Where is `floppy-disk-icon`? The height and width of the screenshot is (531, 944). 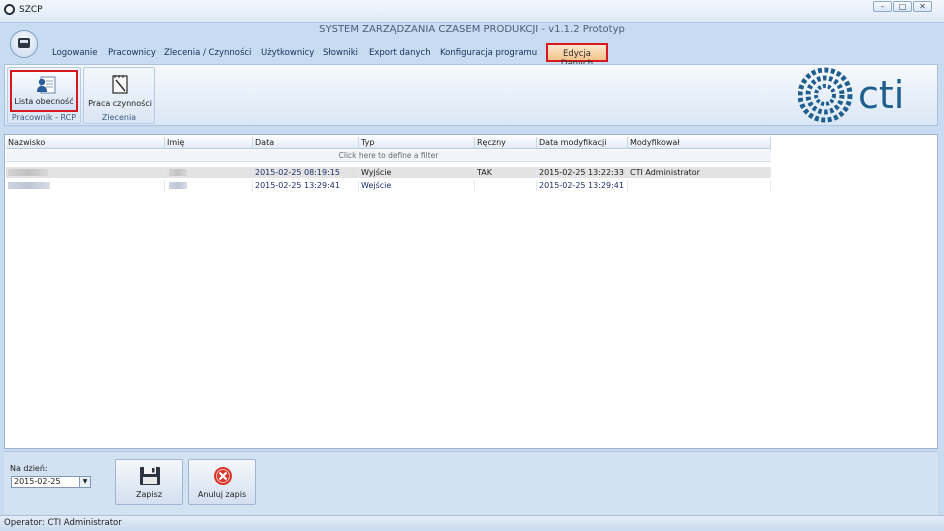 floppy-disk-icon is located at coordinates (150, 476).